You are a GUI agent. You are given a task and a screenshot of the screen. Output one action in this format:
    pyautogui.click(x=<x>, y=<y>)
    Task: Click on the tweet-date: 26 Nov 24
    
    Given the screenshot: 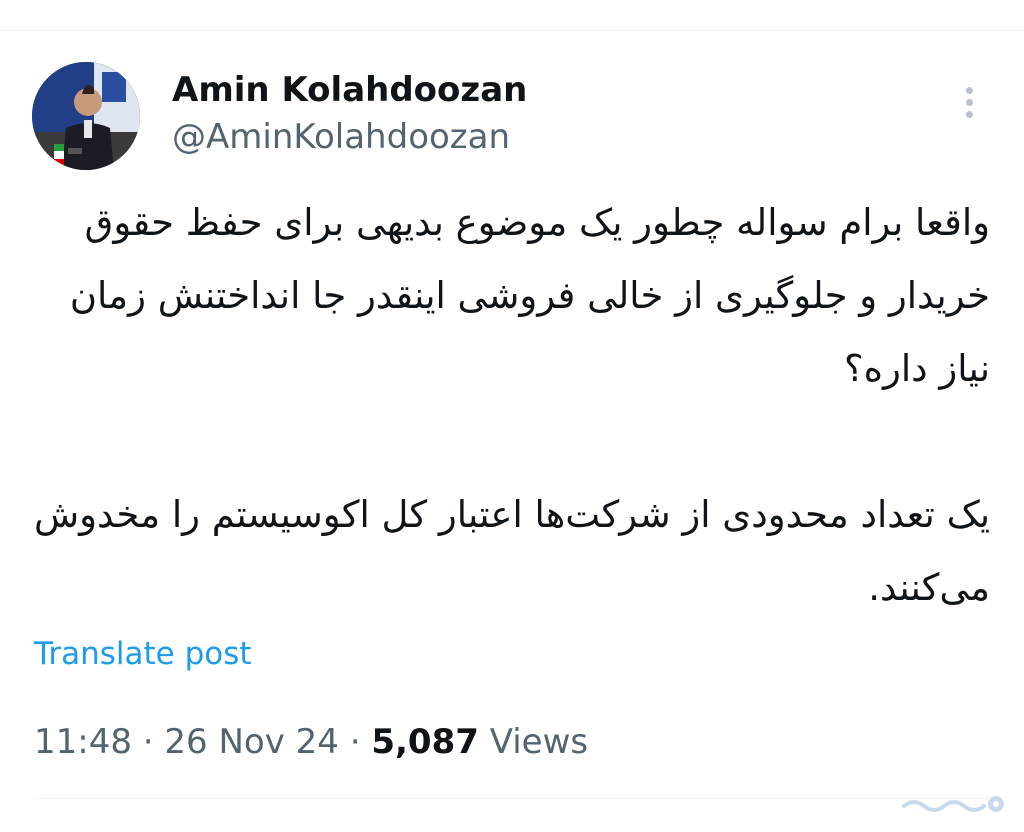 What is the action you would take?
    pyautogui.click(x=251, y=742)
    